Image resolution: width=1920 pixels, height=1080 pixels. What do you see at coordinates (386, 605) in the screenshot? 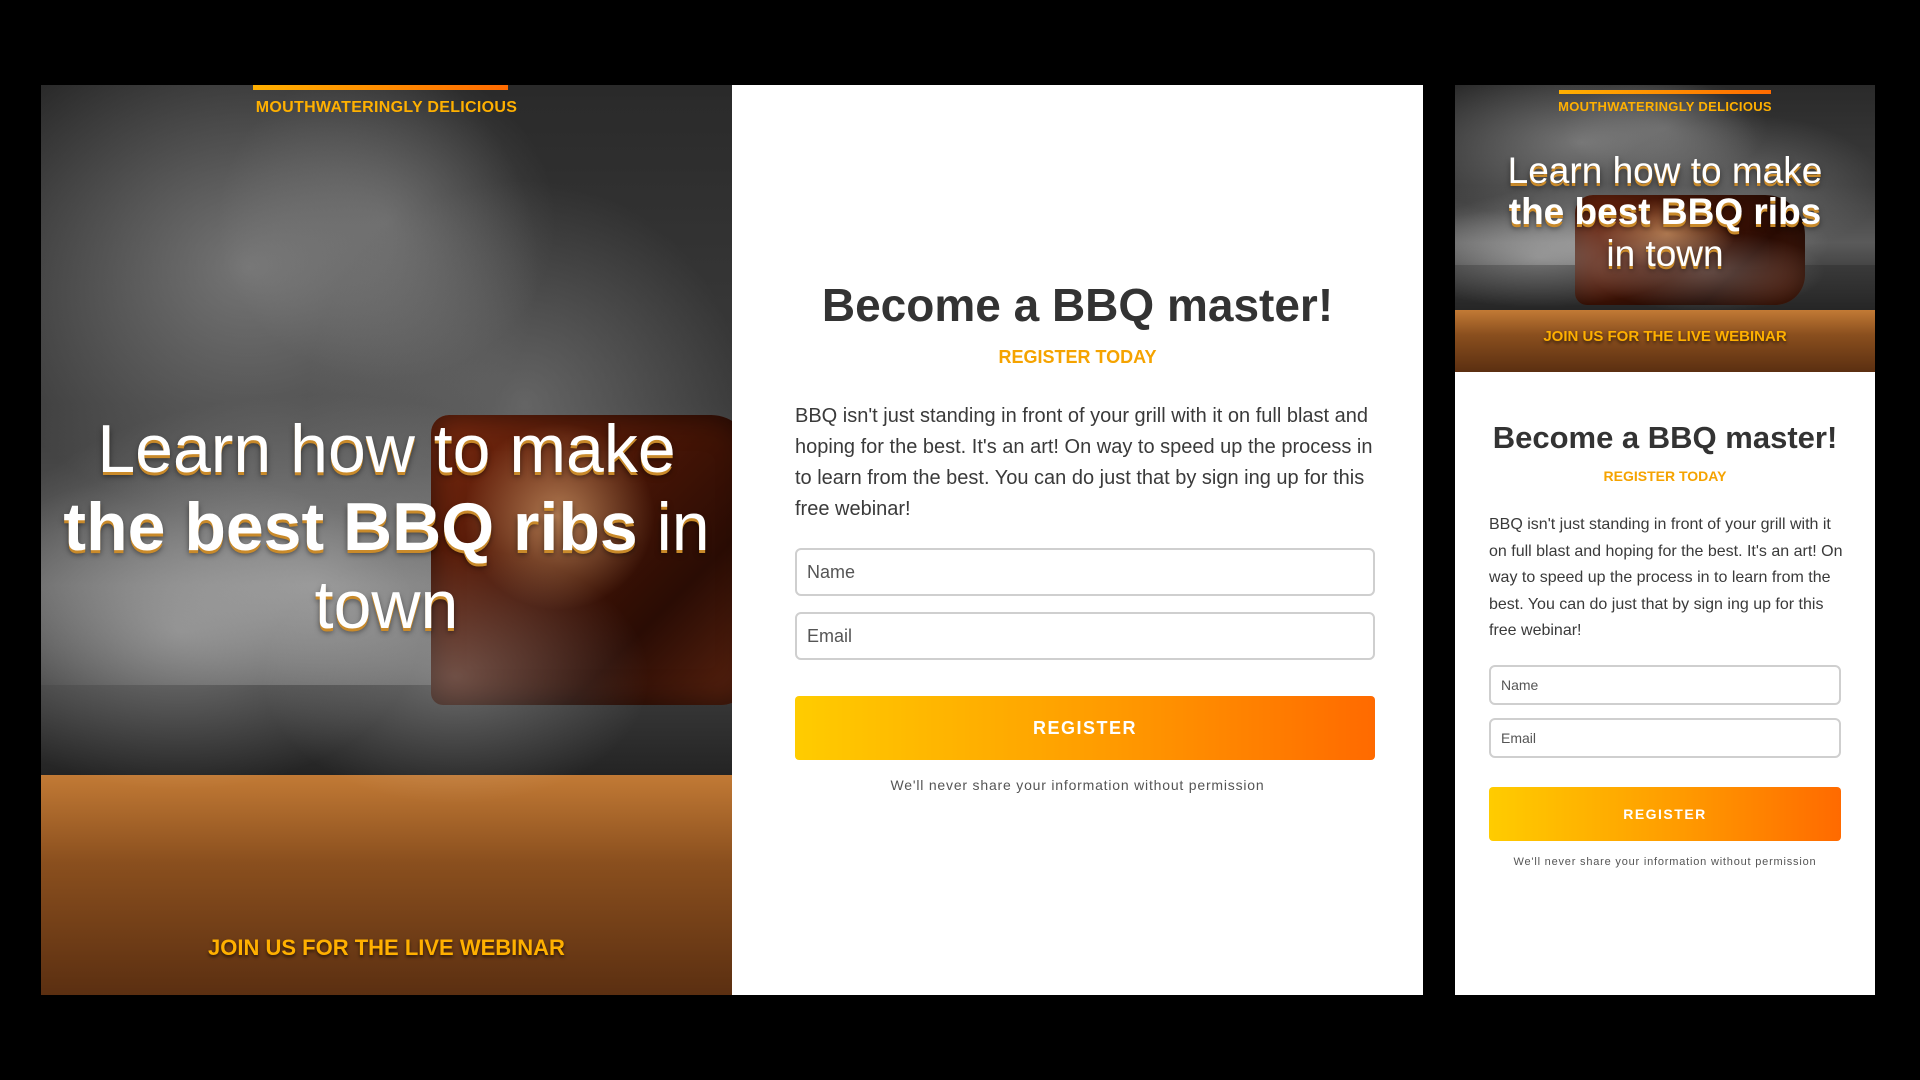
I see `hero-title-line3: town` at bounding box center [386, 605].